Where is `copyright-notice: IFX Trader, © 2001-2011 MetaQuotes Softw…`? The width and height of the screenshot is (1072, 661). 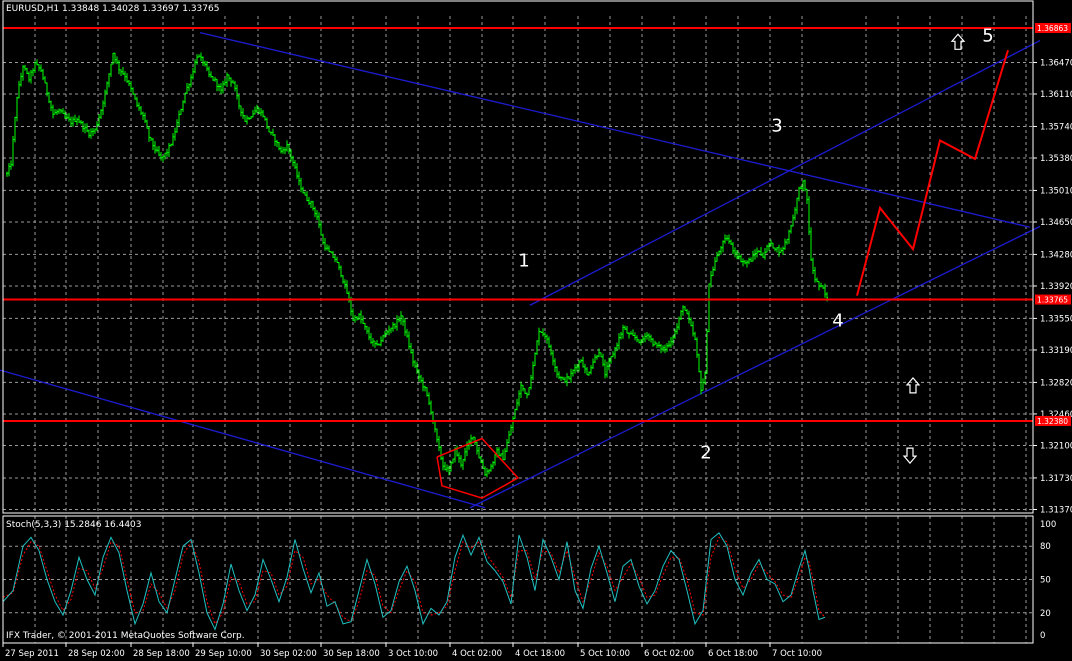
copyright-notice: IFX Trader, © 2001-2011 MetaQuotes Softw… is located at coordinates (125, 636).